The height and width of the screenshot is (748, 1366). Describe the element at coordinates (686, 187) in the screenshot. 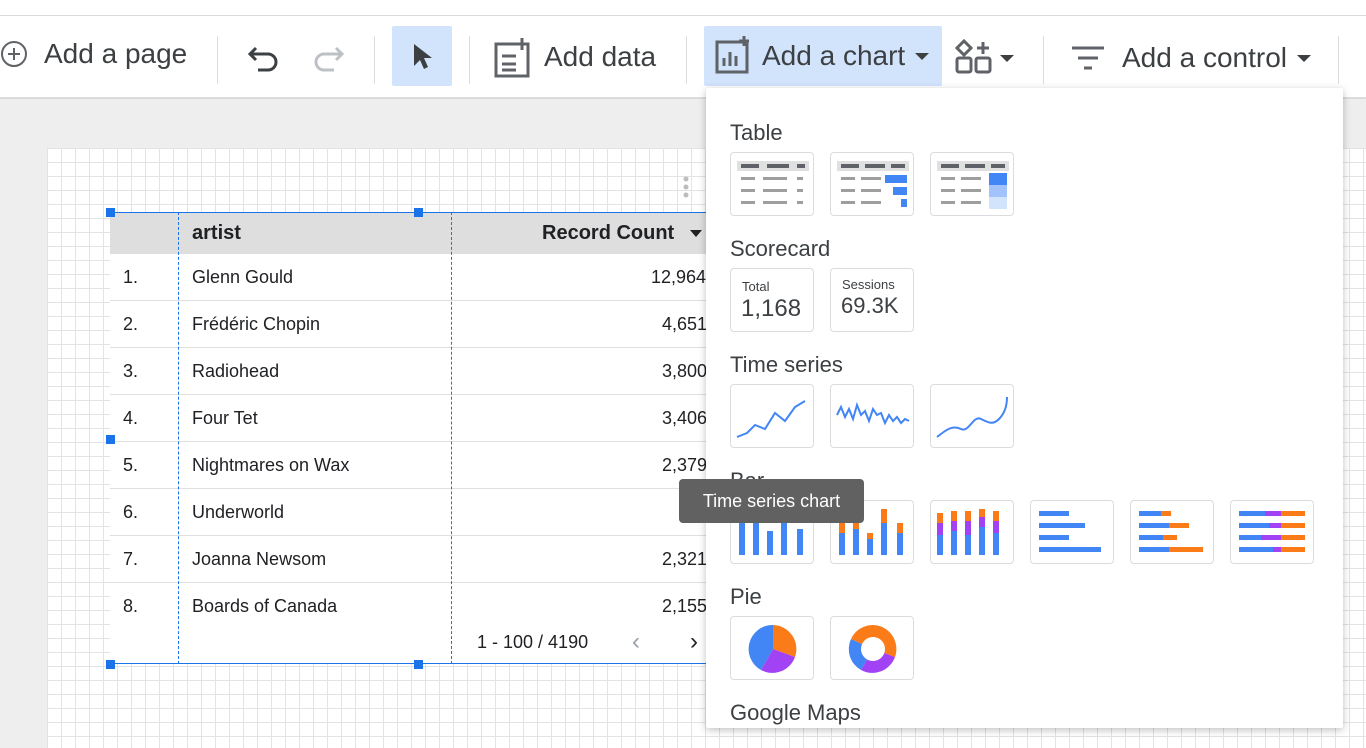

I see `drag-handle-icon` at that location.